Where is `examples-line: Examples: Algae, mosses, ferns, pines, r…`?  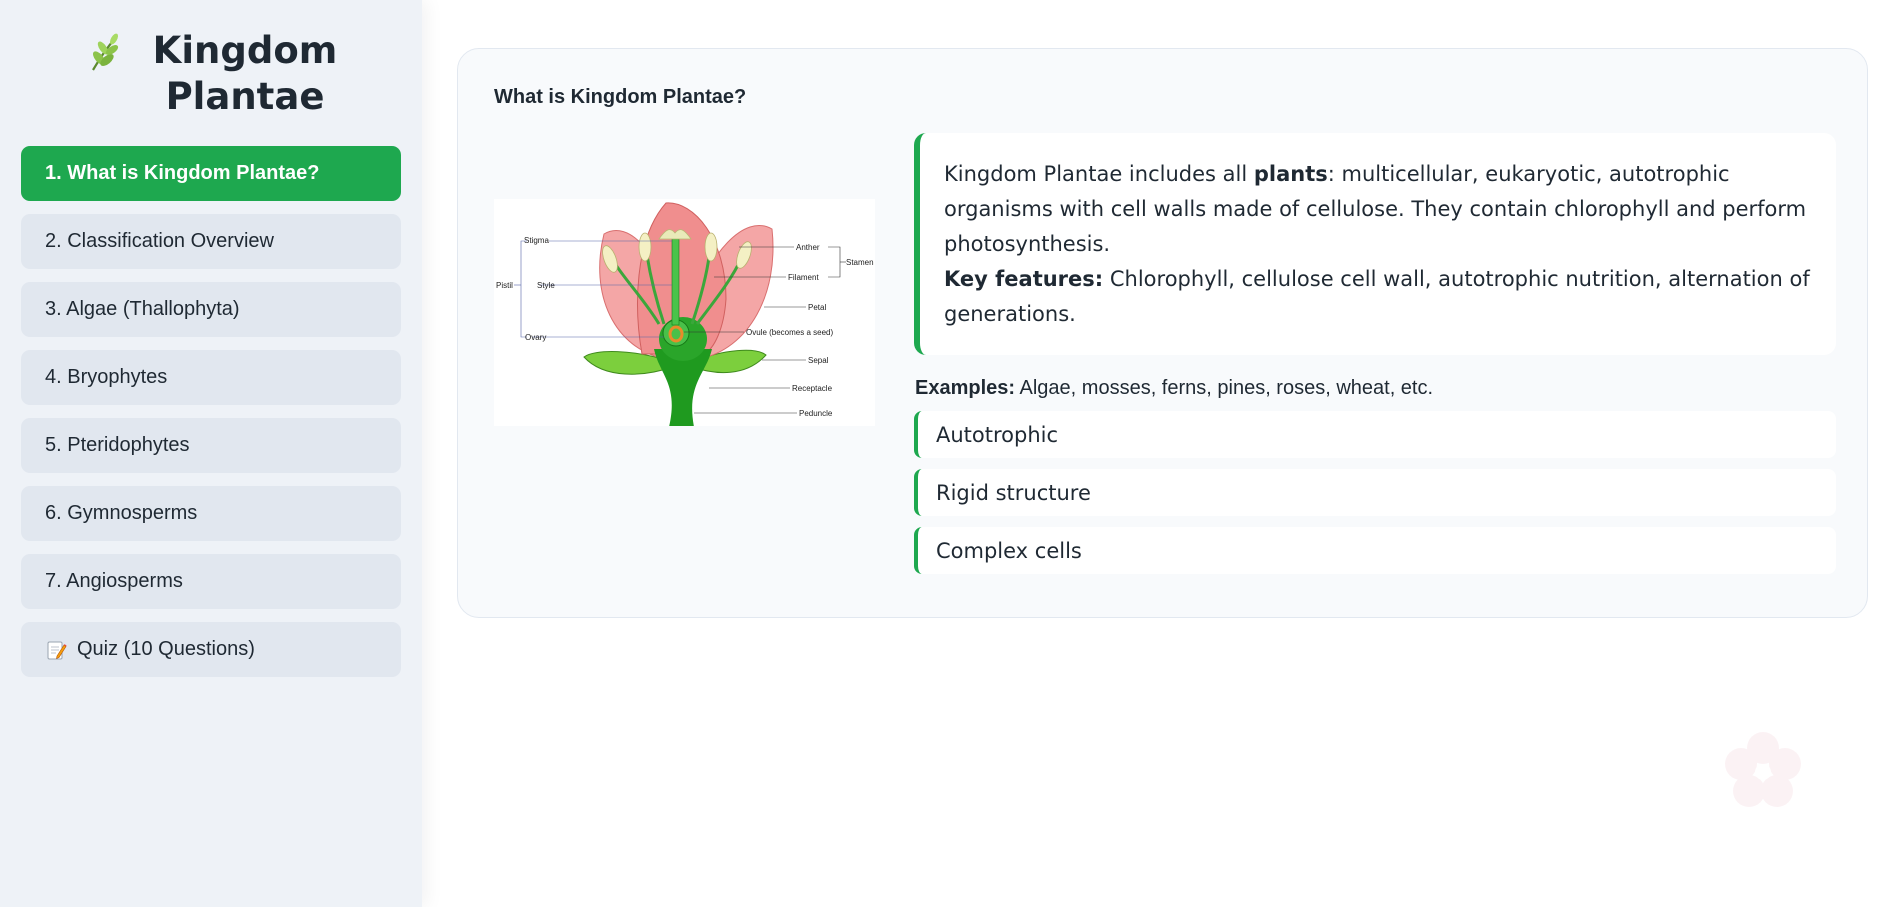 examples-line: Examples: Algae, mosses, ferns, pines, r… is located at coordinates (1174, 388).